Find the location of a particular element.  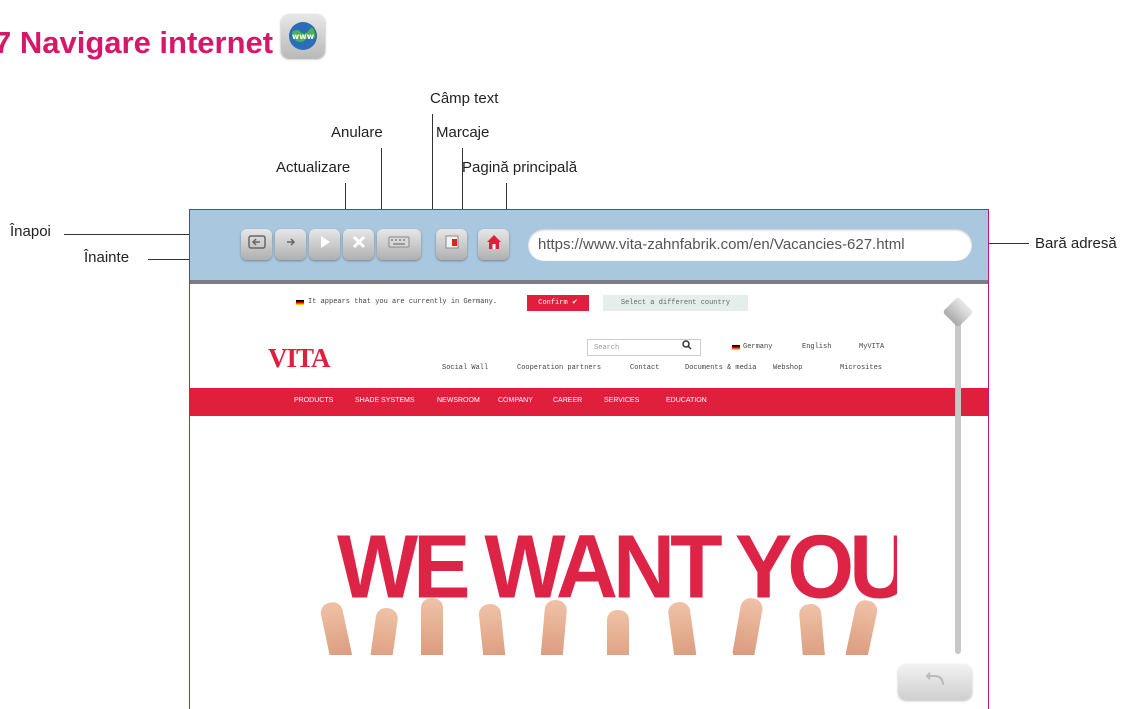

callout-home: Pagină principală is located at coordinates (520, 167).